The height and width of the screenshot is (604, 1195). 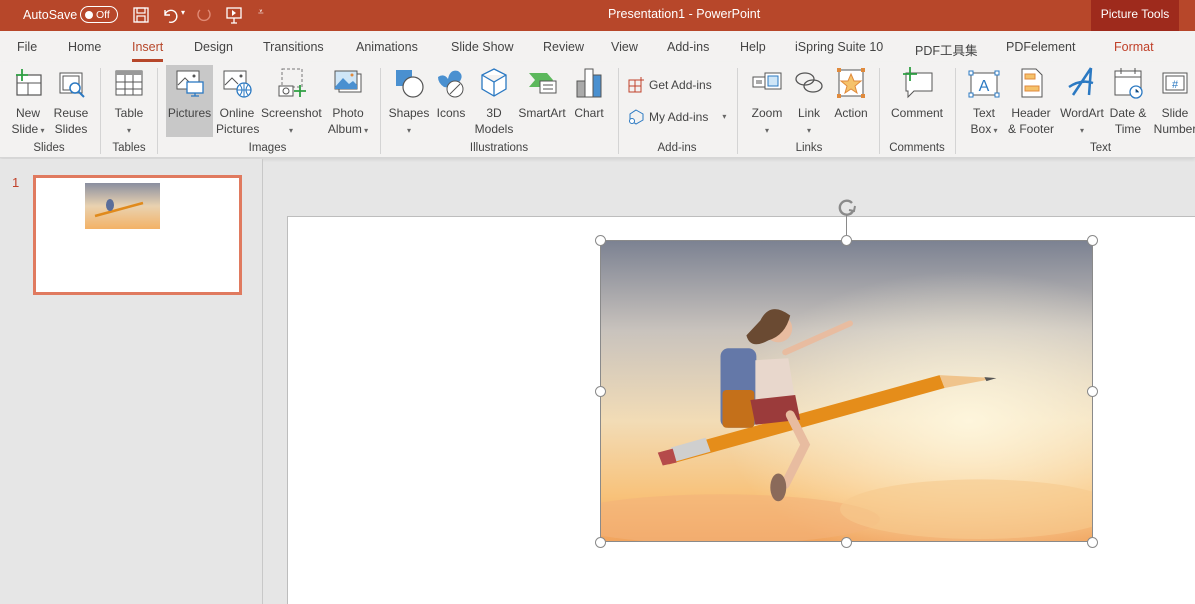 I want to click on resize-handle-right, so click(x=1092, y=391).